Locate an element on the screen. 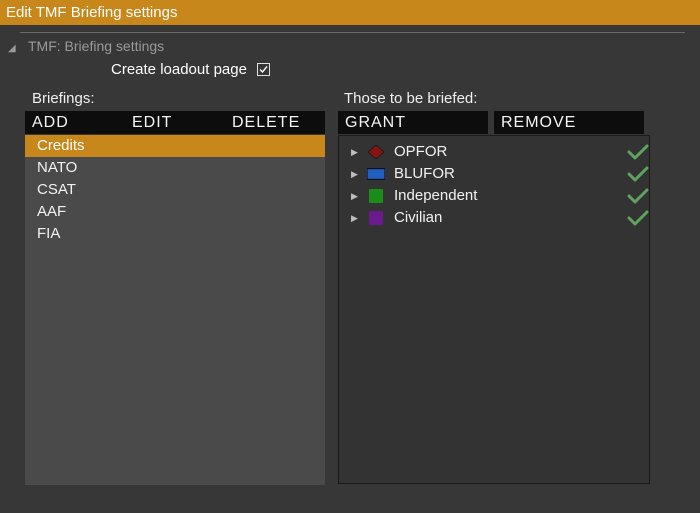 This screenshot has width=700, height=513. remove-button: REMOVE is located at coordinates (569, 122).